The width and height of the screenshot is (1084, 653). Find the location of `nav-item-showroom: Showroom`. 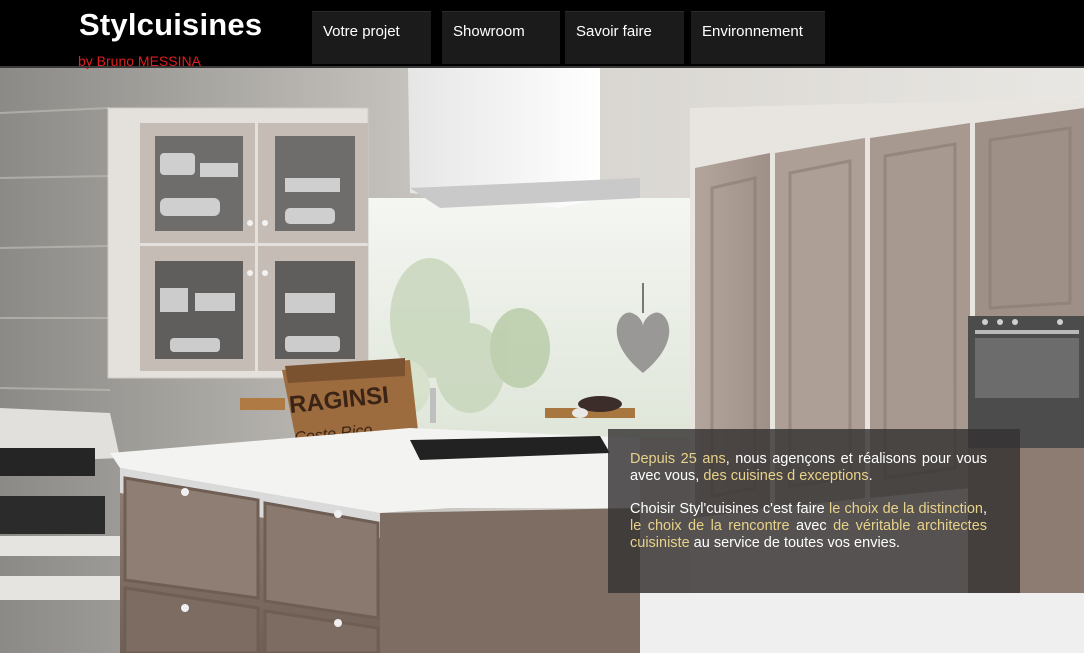

nav-item-showroom: Showroom is located at coordinates (501, 37).